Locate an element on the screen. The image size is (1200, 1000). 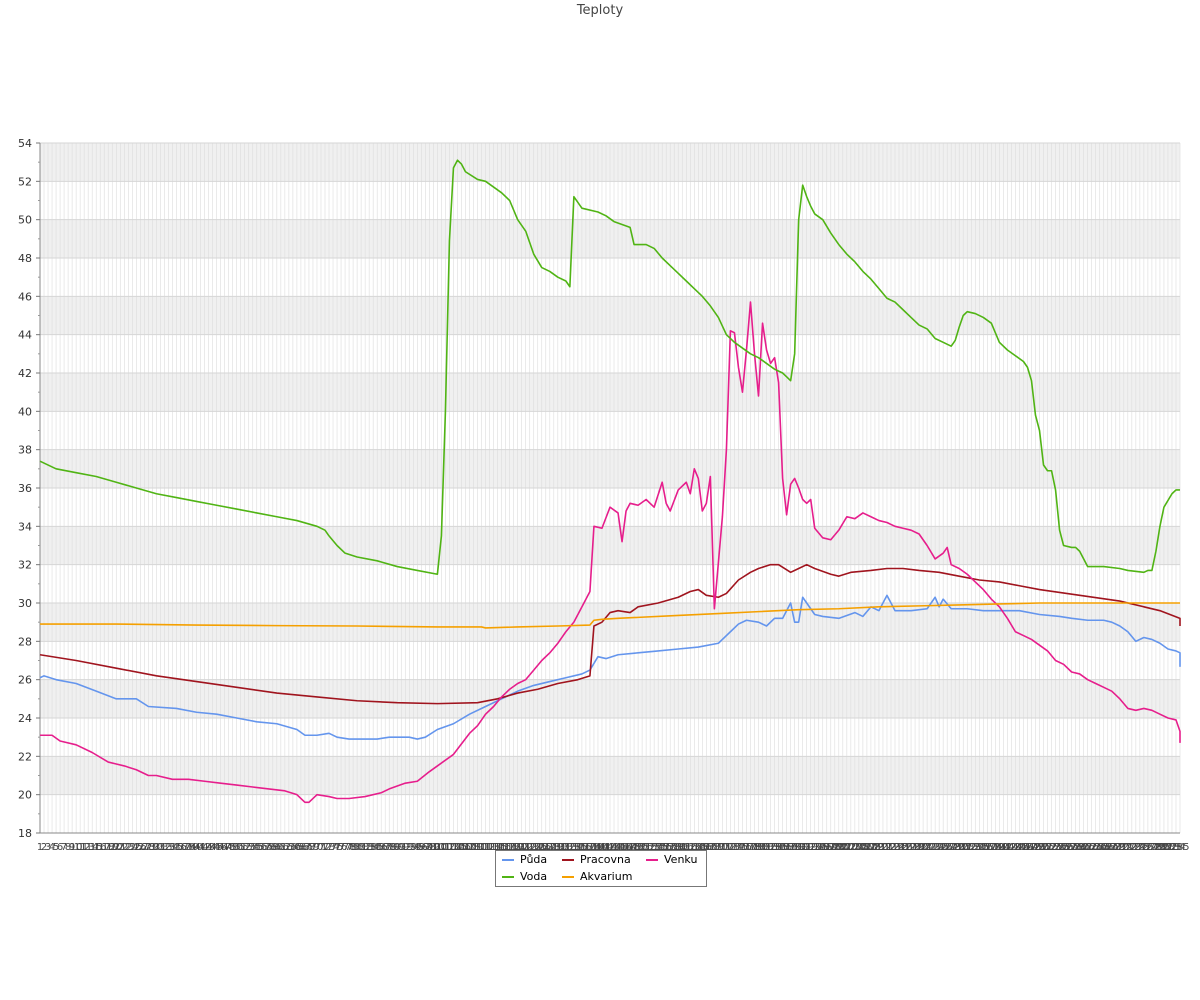
y-tick-label: 32 is located at coordinates (25, 565).